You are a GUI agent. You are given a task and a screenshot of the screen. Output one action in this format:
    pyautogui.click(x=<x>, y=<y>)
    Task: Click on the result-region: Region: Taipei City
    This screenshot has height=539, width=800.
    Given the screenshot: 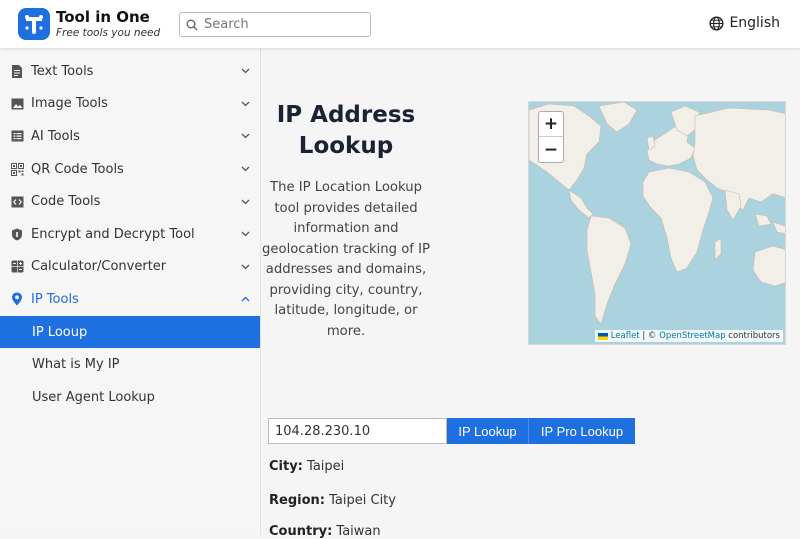 What is the action you would take?
    pyautogui.click(x=332, y=500)
    